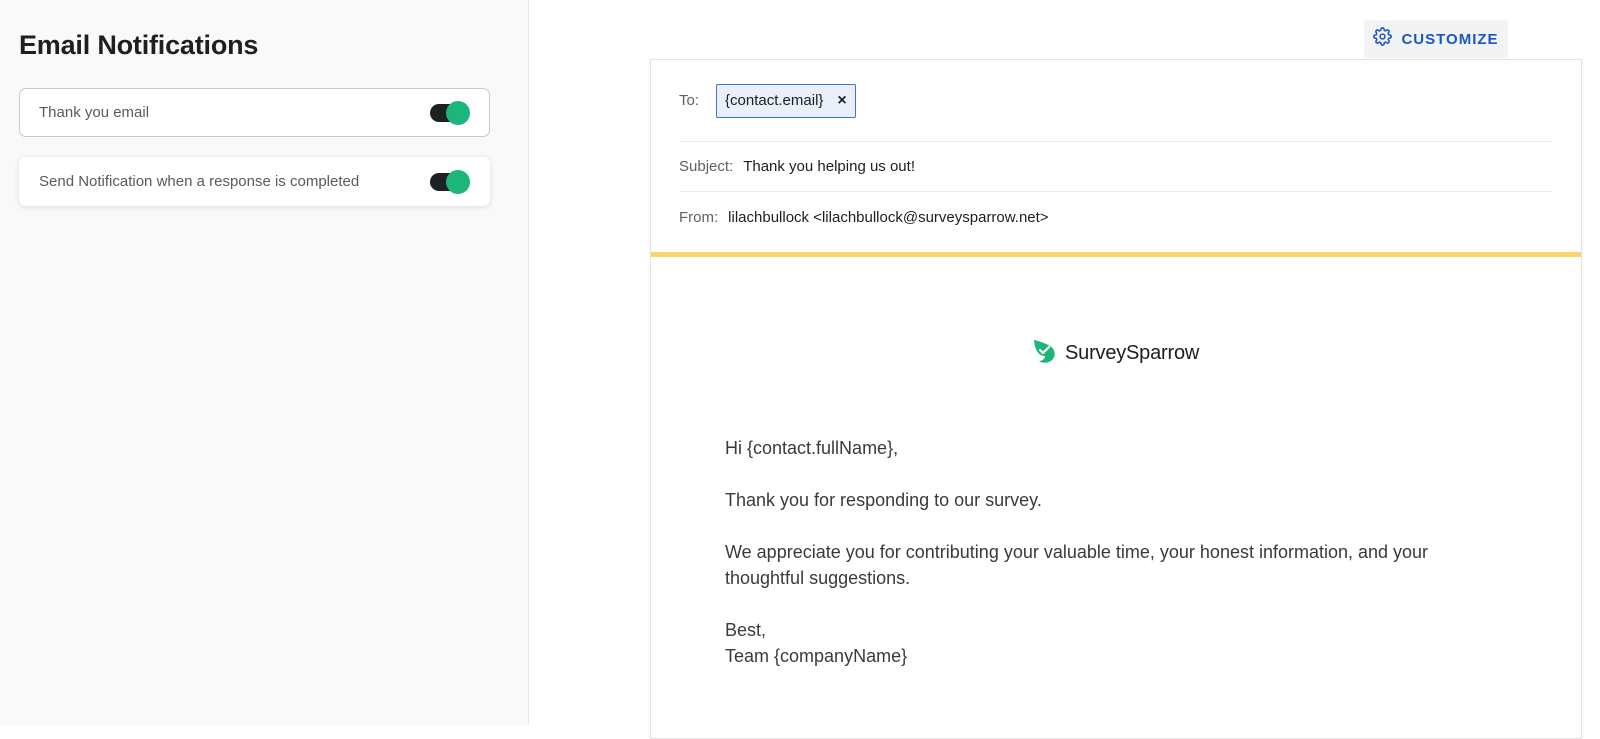 Image resolution: width=1600 pixels, height=739 pixels. Describe the element at coordinates (1116, 167) in the screenshot. I see `subject-row: Subject: Thank you helping us out!` at that location.